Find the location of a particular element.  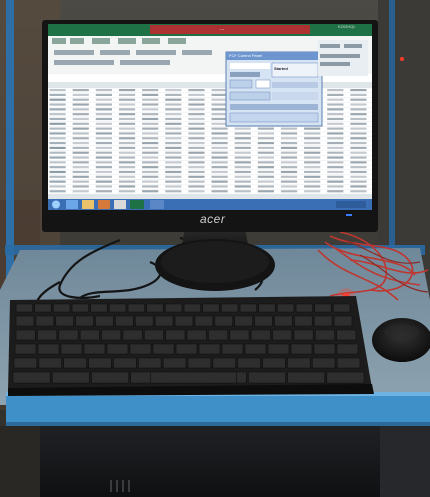

dialog-heading: Started is located at coordinates (281, 68).